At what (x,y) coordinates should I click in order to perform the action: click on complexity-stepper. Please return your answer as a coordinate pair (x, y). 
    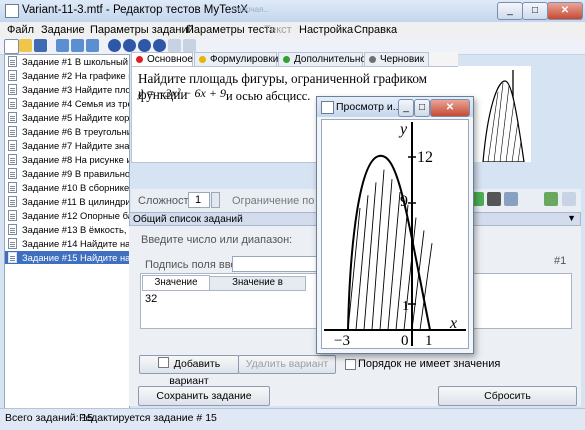
    Looking at the image, I should click on (215, 200).